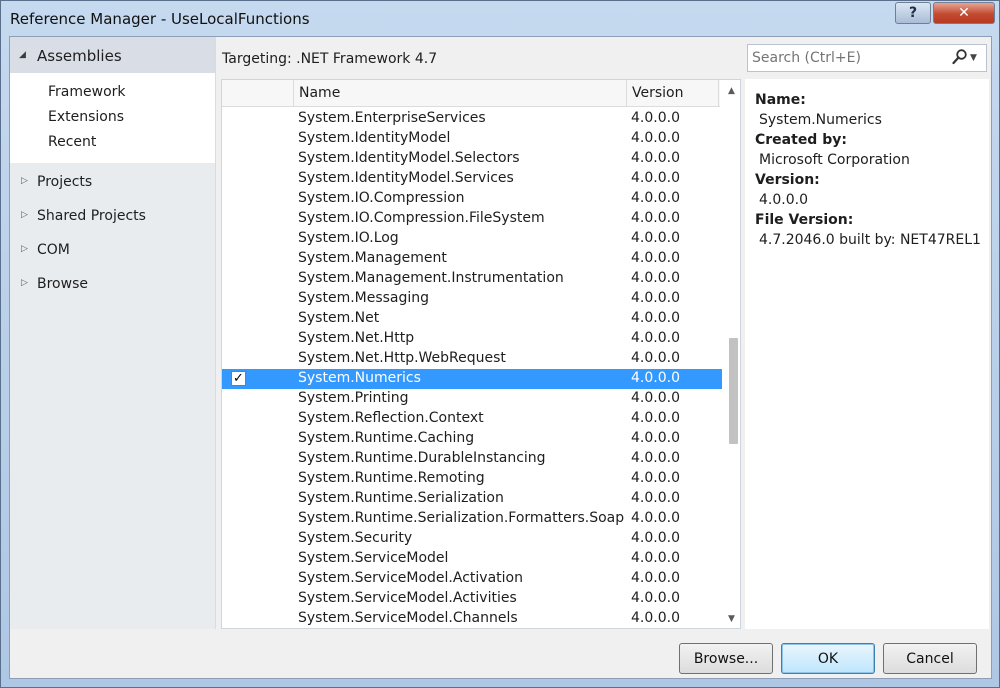  Describe the element at coordinates (731, 619) in the screenshot. I see `scroll-down-icon: ▼` at that location.